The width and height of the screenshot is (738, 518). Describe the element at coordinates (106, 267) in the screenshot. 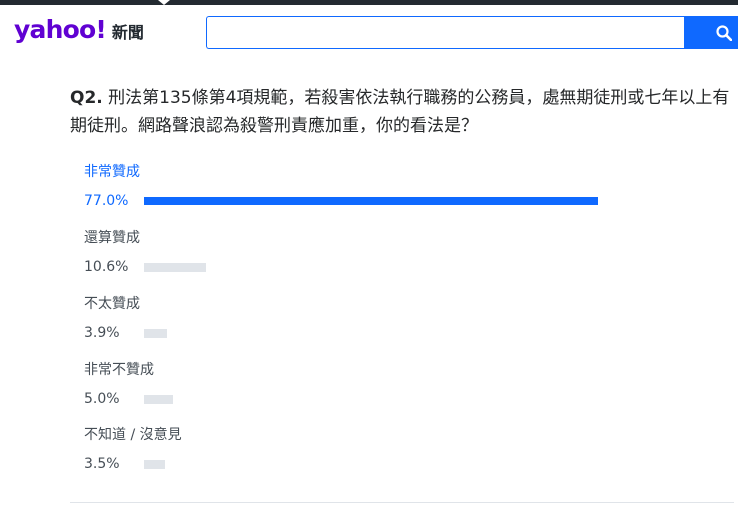

I see `option-percent: 10.6%` at that location.